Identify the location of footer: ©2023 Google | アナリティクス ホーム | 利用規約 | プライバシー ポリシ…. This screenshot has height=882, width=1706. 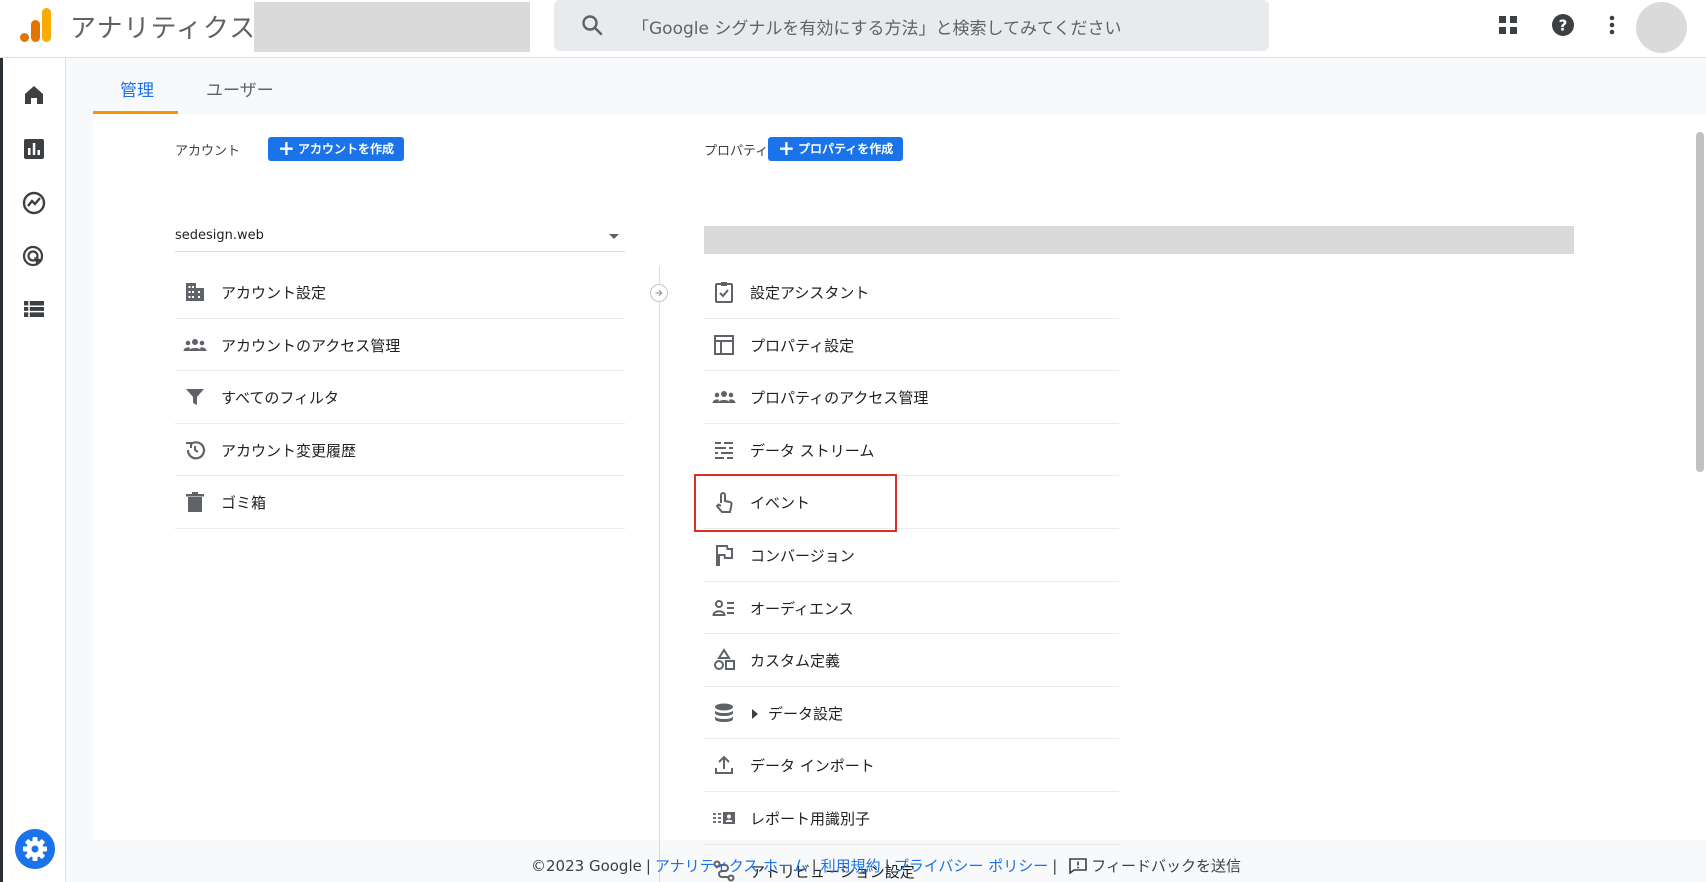
(886, 866).